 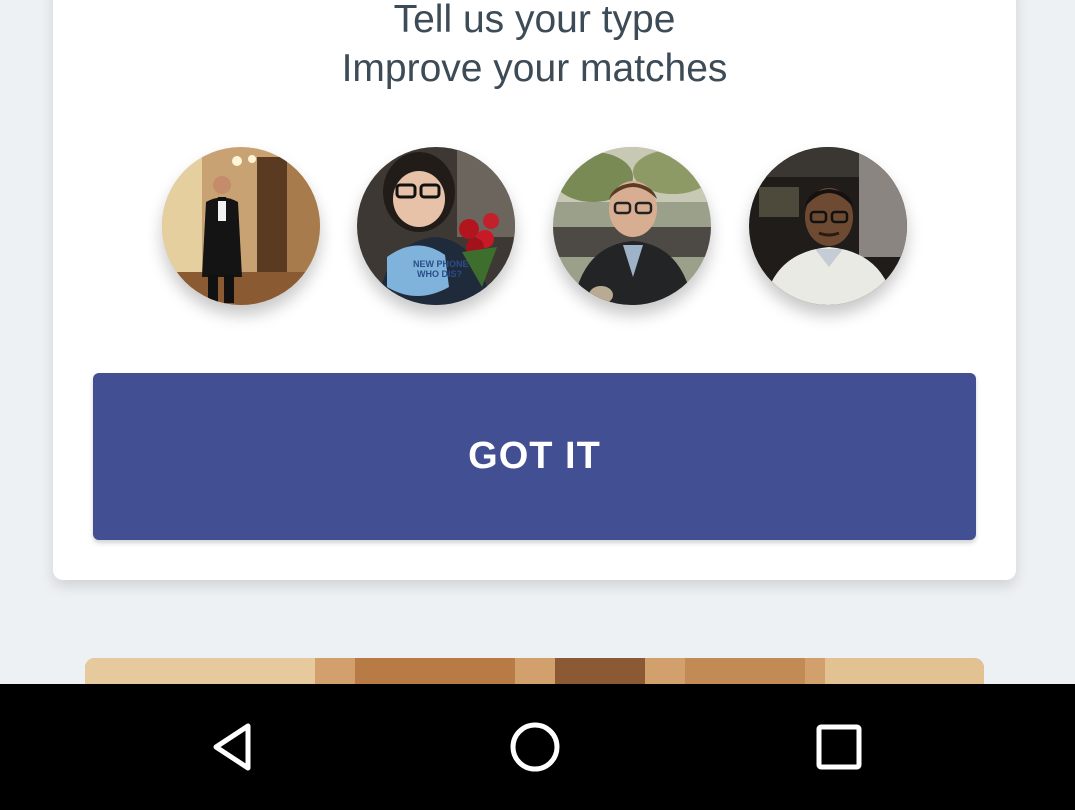 I want to click on circle-home-icon, so click(x=535, y=747).